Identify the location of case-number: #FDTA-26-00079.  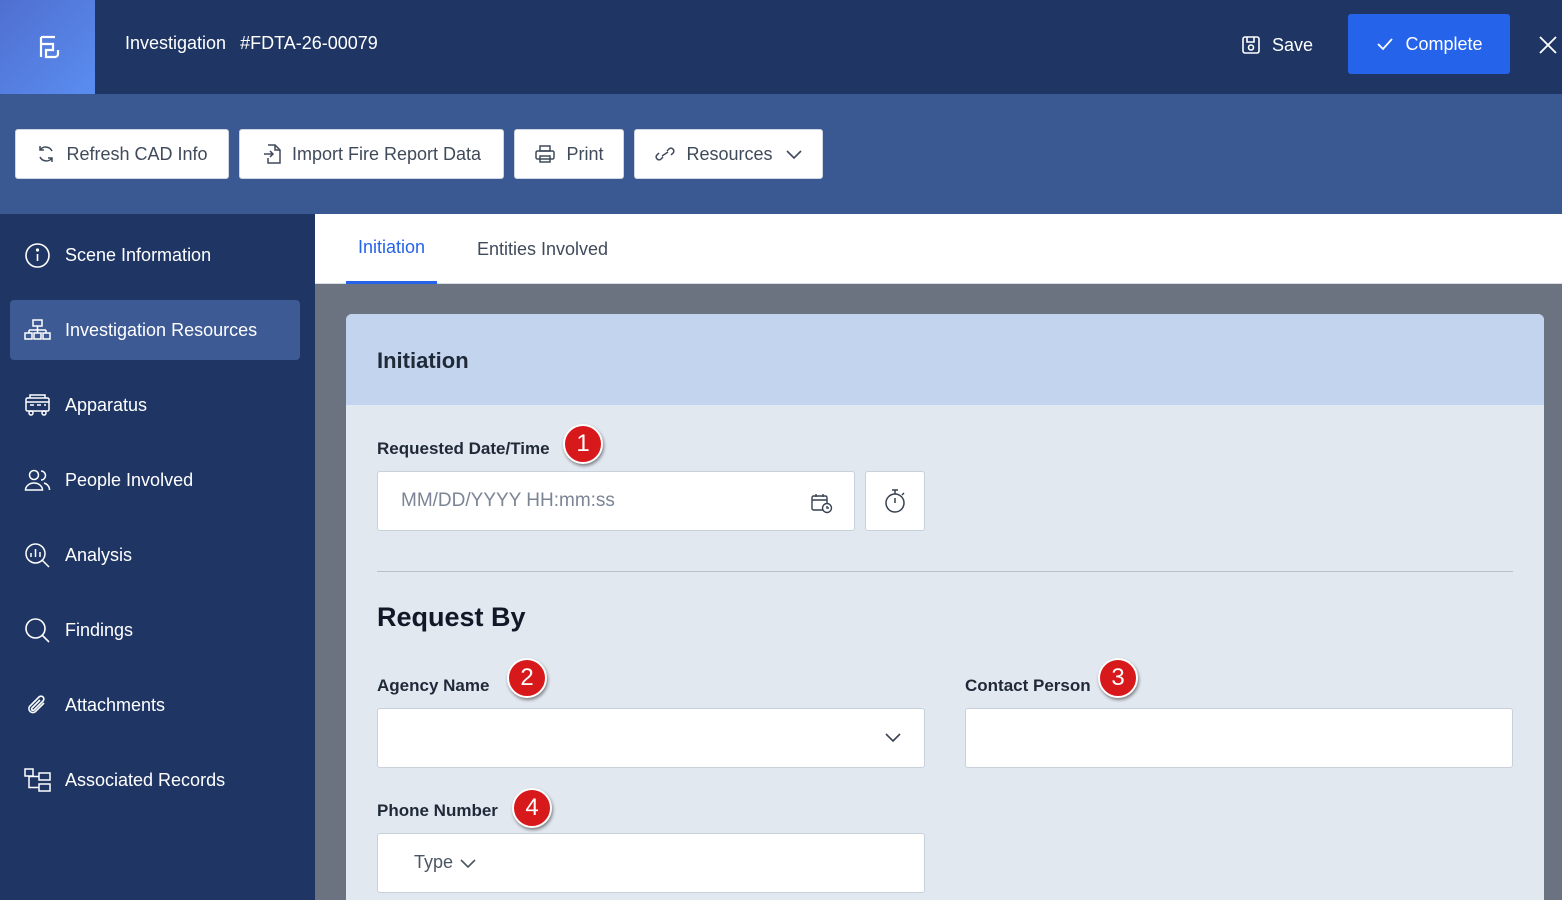
(309, 43).